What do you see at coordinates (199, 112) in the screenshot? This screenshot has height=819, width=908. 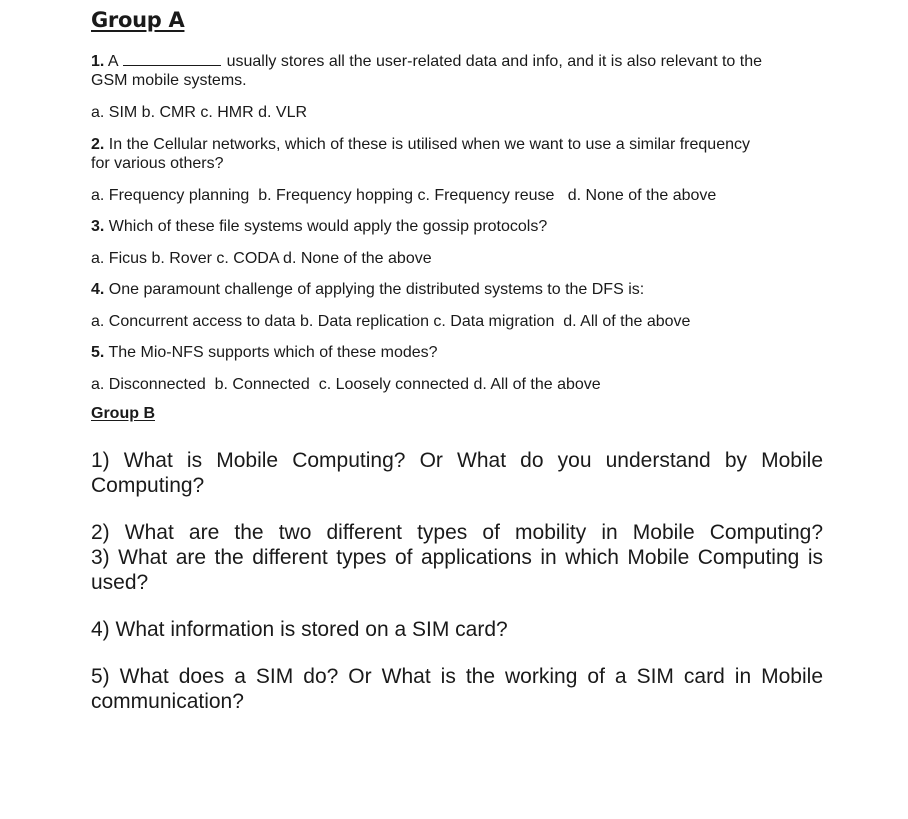 I see `q1-options: a. SIM b. CMR c. HMR d. VLR` at bounding box center [199, 112].